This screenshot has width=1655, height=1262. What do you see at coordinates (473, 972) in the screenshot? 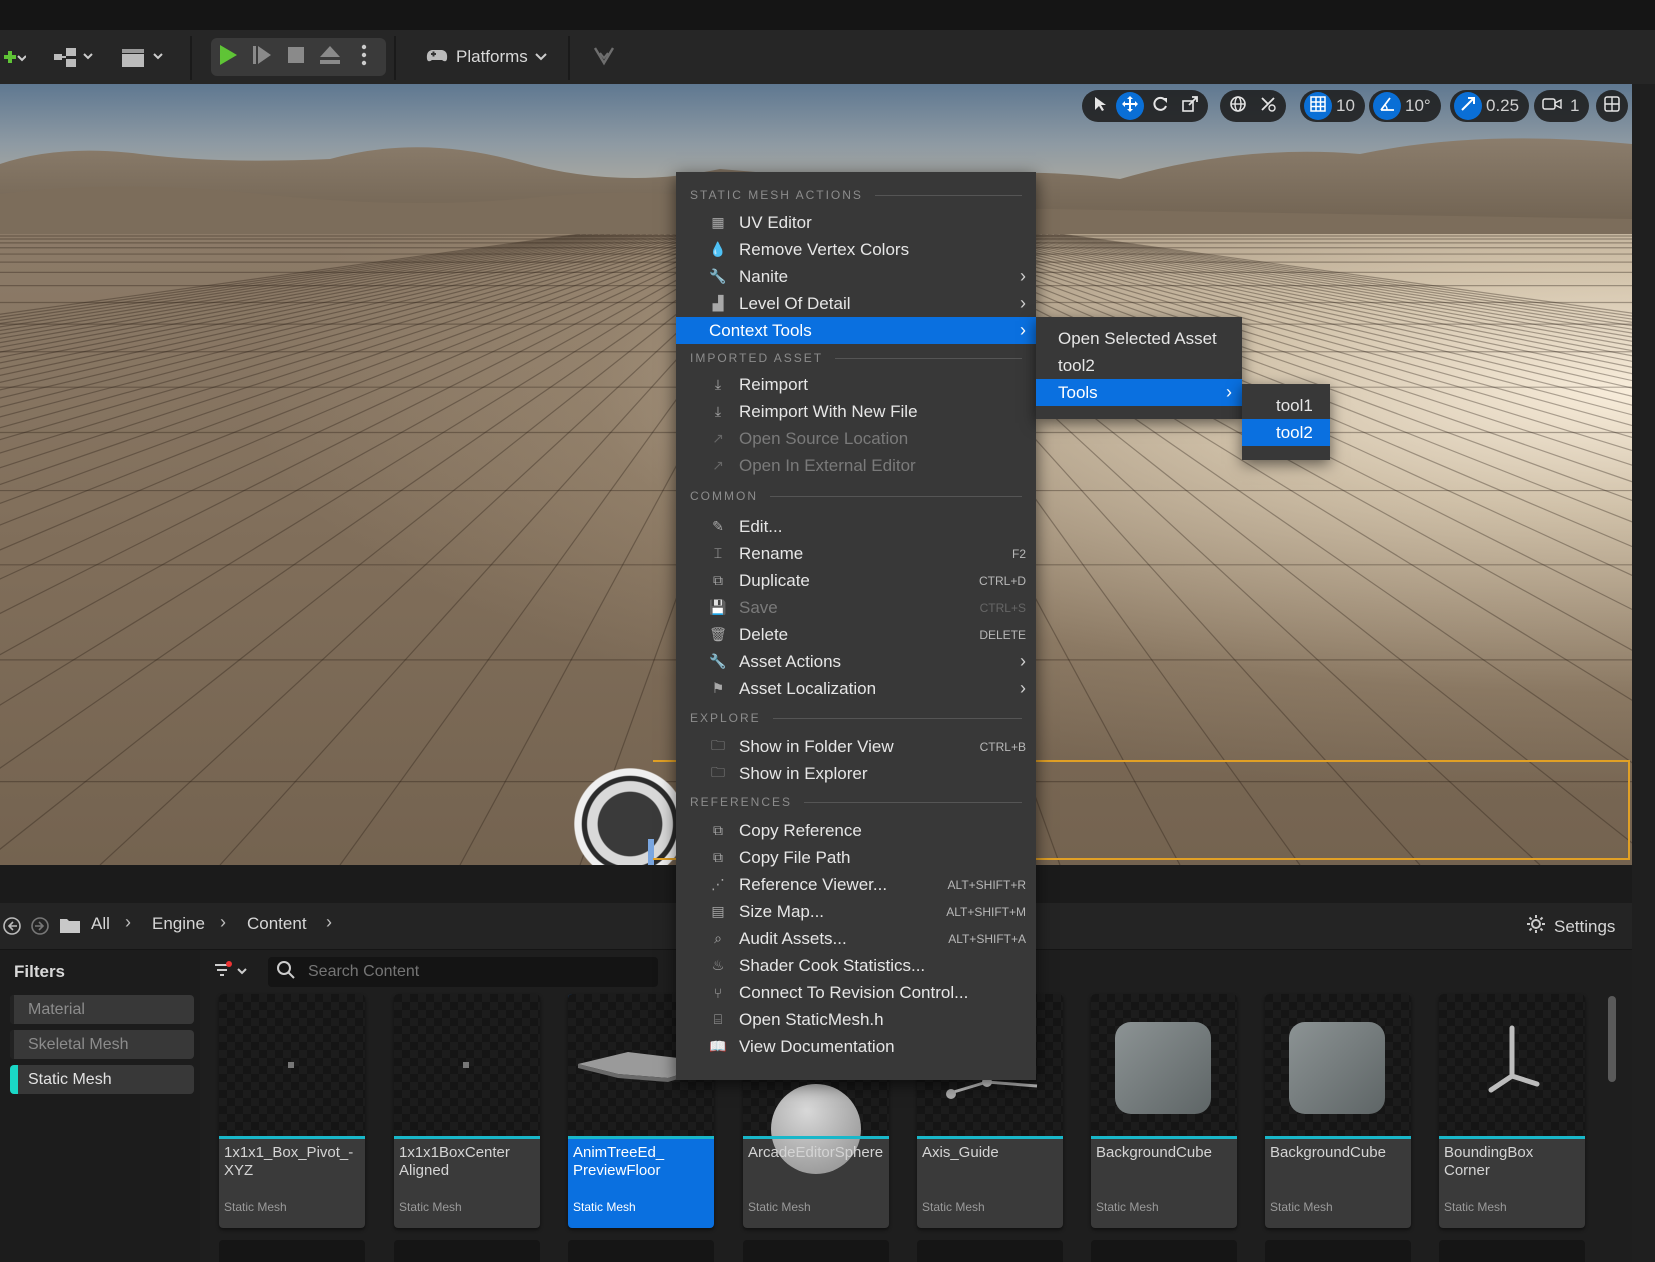
I see `search-input` at bounding box center [473, 972].